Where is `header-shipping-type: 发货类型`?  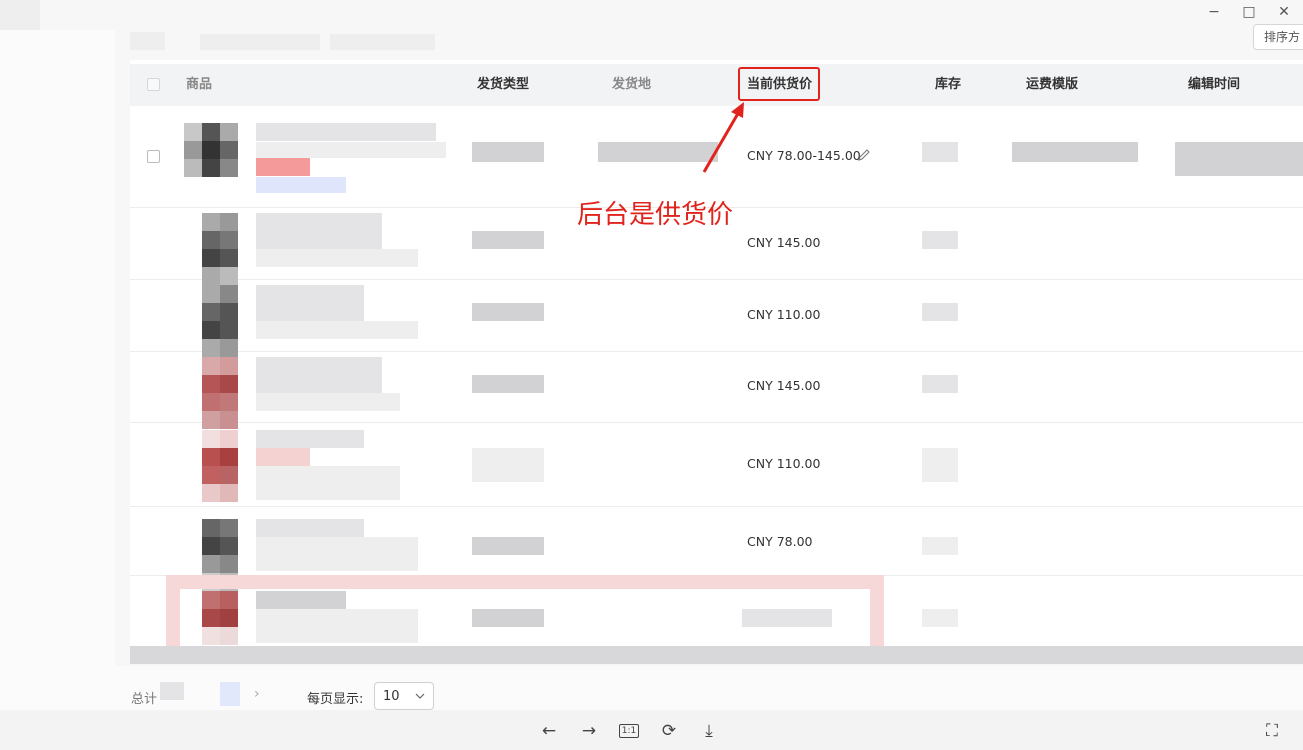
header-shipping-type: 发货类型 is located at coordinates (503, 85).